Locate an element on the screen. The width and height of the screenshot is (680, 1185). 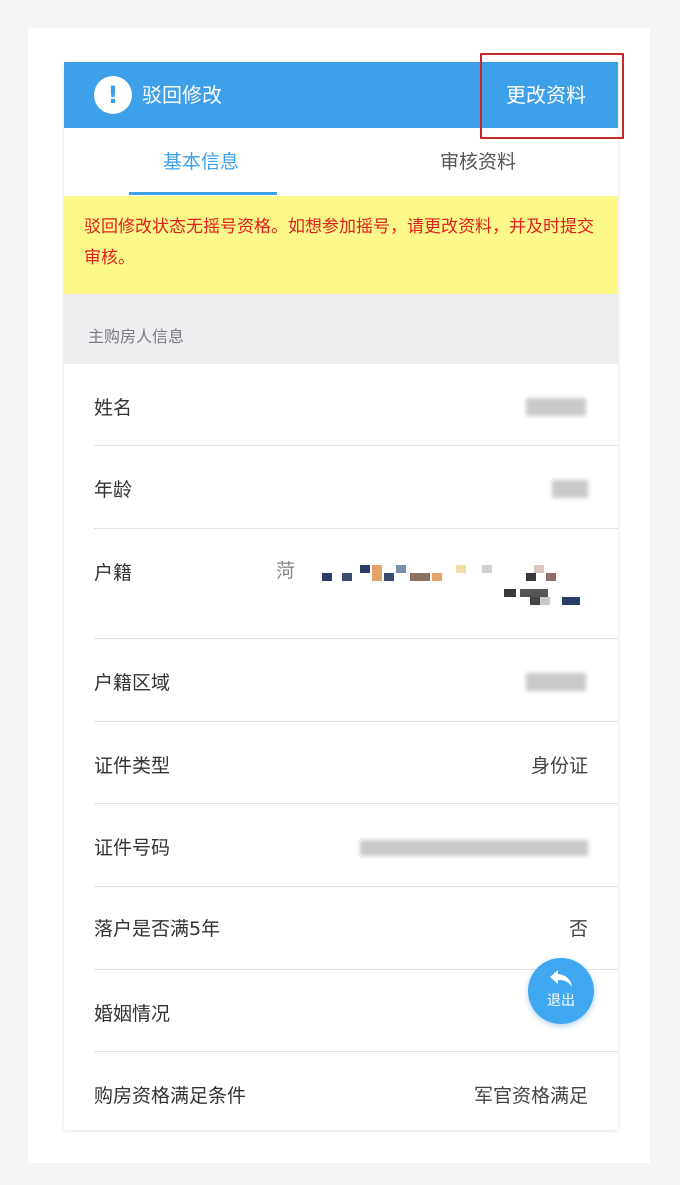
row-value: 否 is located at coordinates (578, 929).